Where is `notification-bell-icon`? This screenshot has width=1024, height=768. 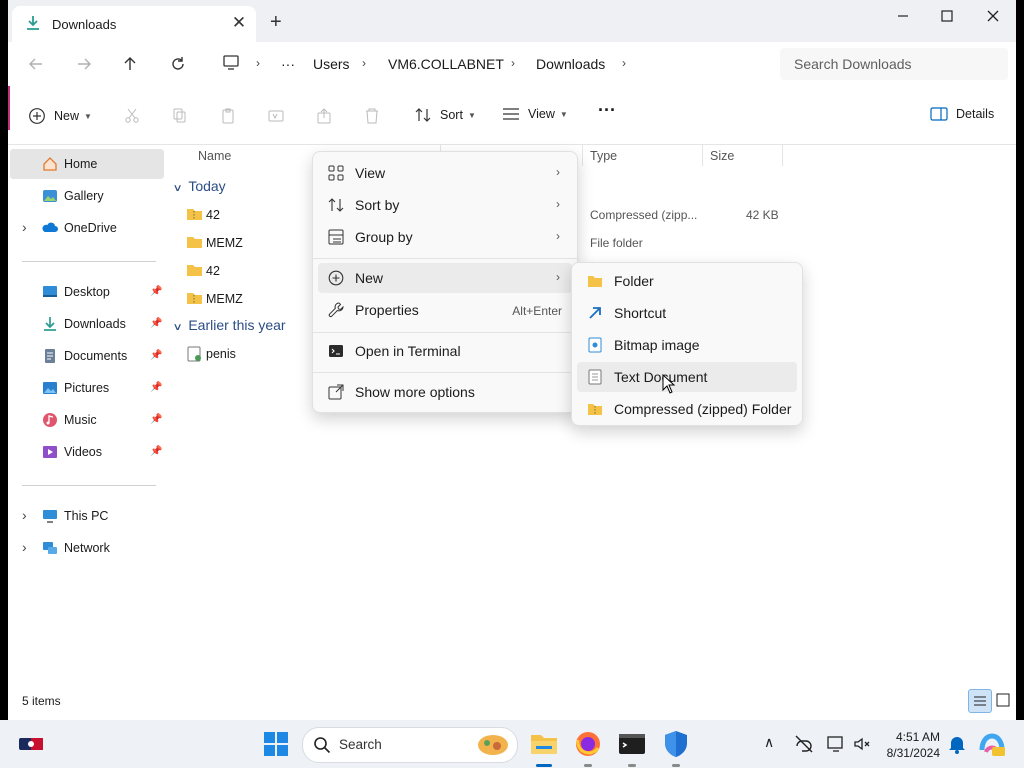 notification-bell-icon is located at coordinates (957, 744).